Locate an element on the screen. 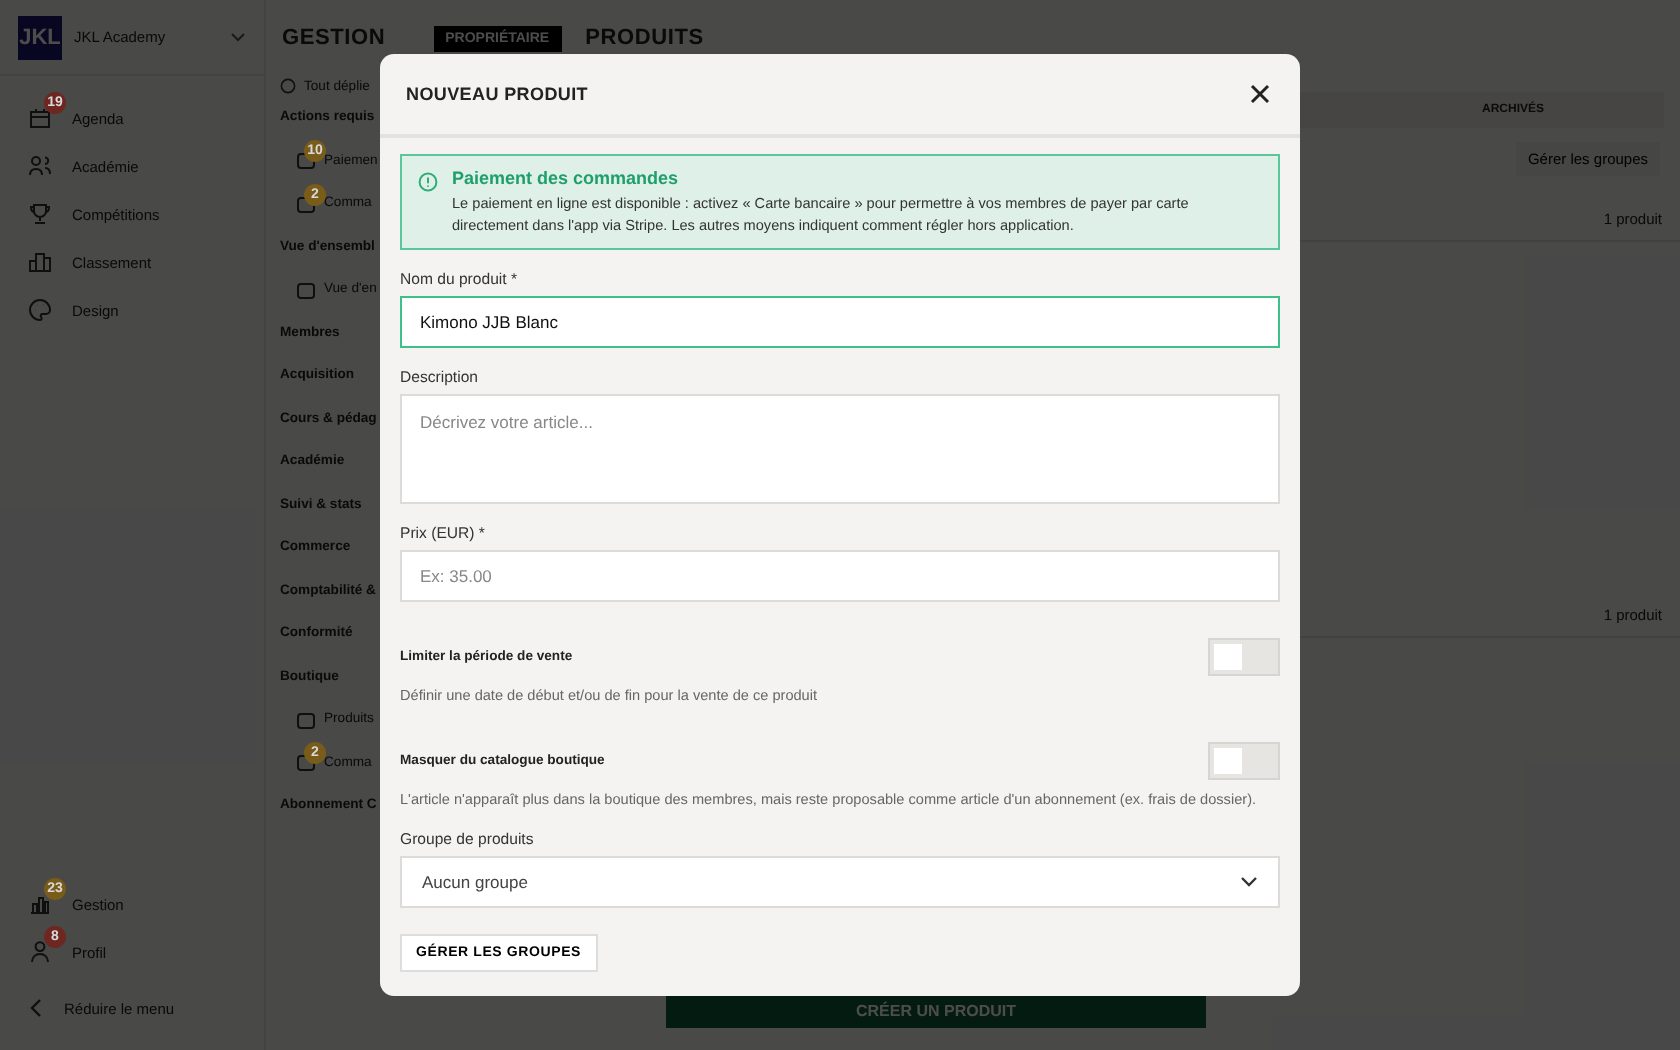  select-field: Aucun groupe is located at coordinates (840, 882).